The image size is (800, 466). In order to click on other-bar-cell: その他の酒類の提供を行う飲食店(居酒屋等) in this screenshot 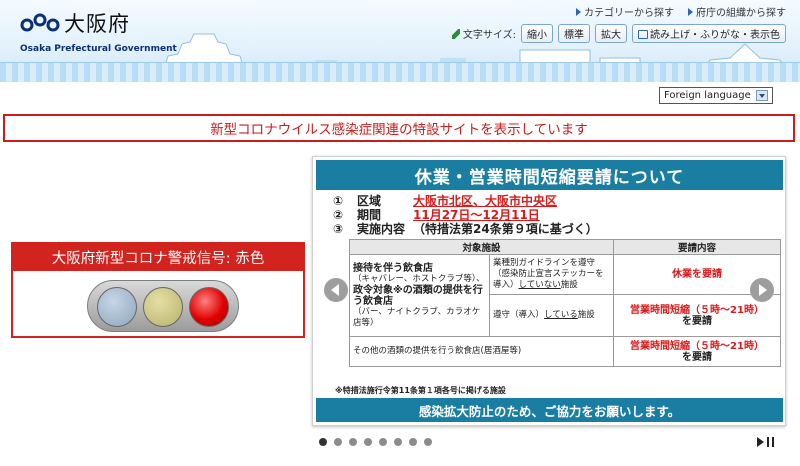, I will do `click(481, 351)`.